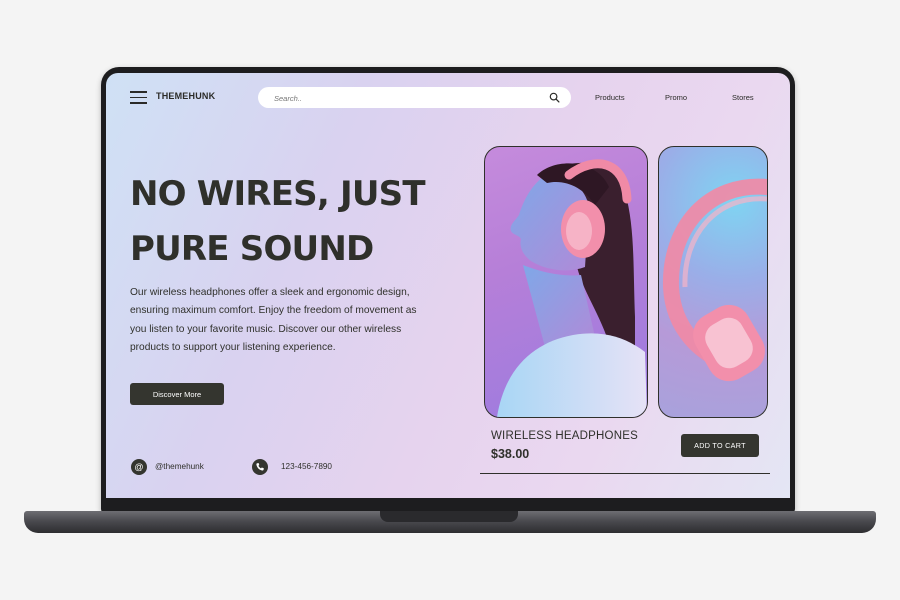 This screenshot has width=900, height=600. What do you see at coordinates (564, 436) in the screenshot?
I see `product-name: WIRELESS HEADPHONES` at bounding box center [564, 436].